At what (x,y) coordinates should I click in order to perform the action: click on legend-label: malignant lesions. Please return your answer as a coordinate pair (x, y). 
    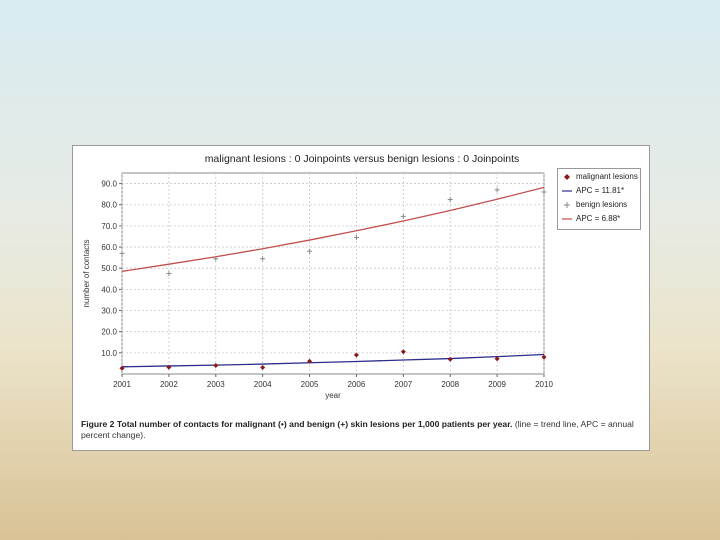
    Looking at the image, I should click on (607, 176).